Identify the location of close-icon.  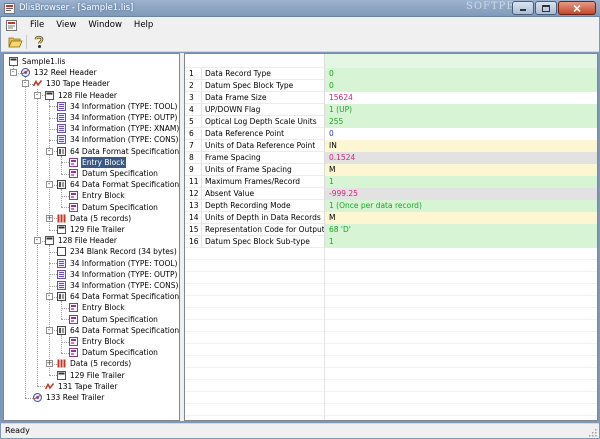
(577, 8).